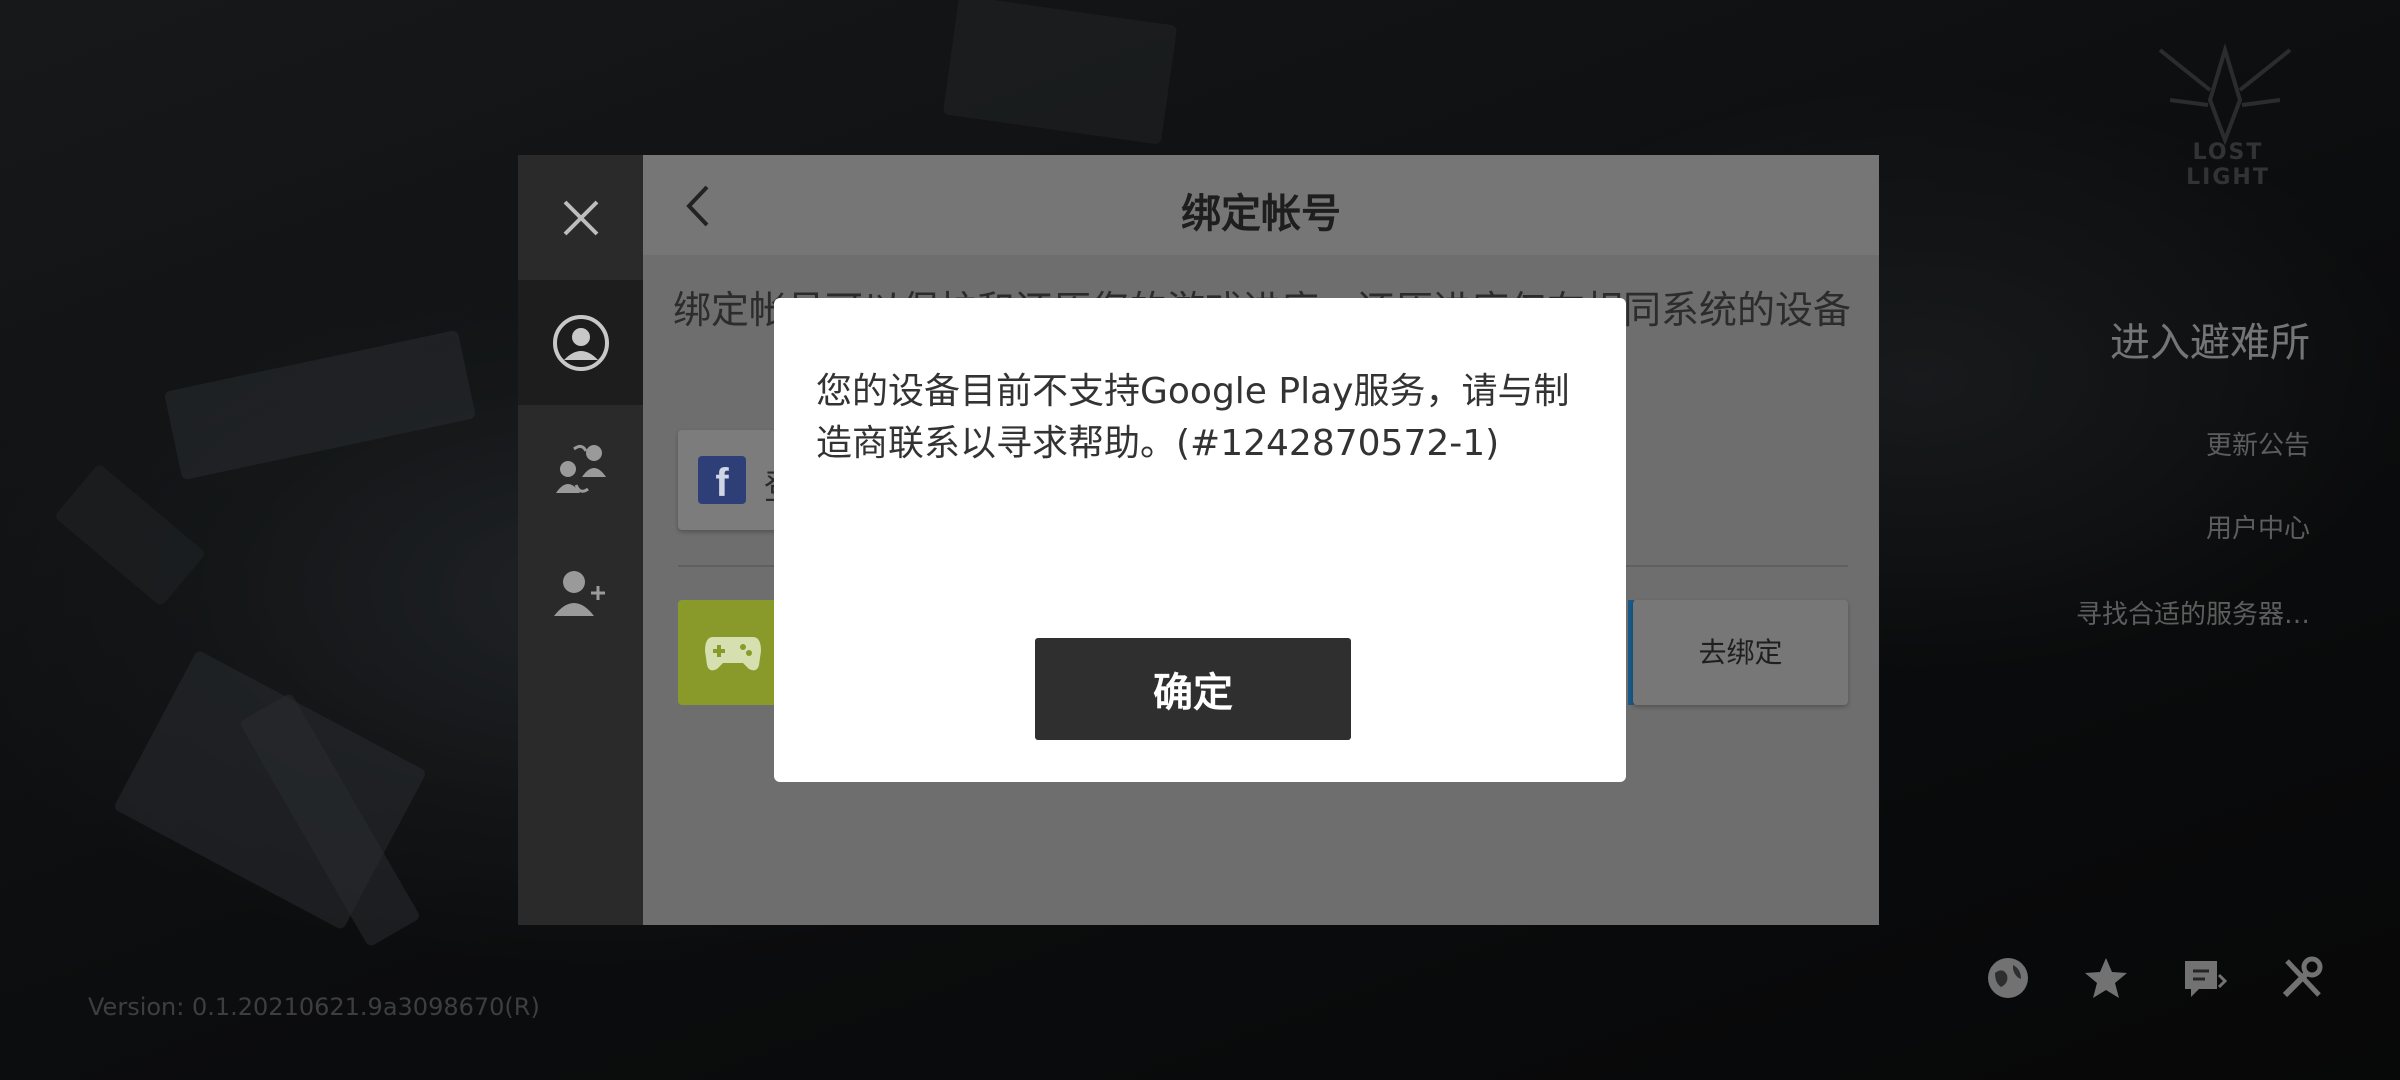 The height and width of the screenshot is (1080, 2400). I want to click on confirm-button: 确定, so click(1193, 689).